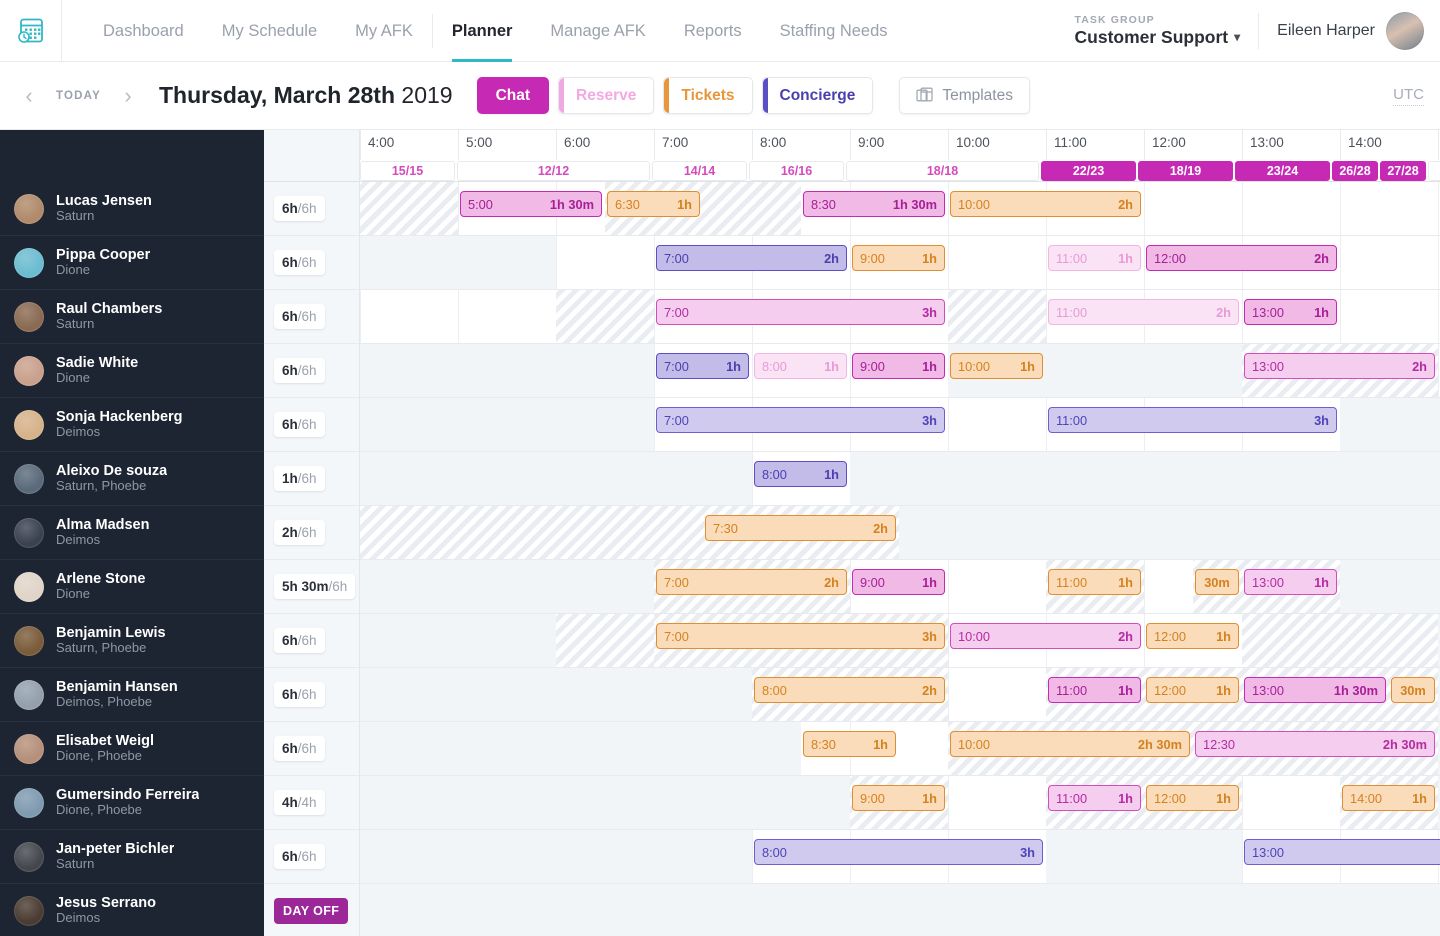 Image resolution: width=1440 pixels, height=936 pixels. I want to click on timeline-row: 7:00 3h 11:00 2h 13:00 1h, so click(852, 317).